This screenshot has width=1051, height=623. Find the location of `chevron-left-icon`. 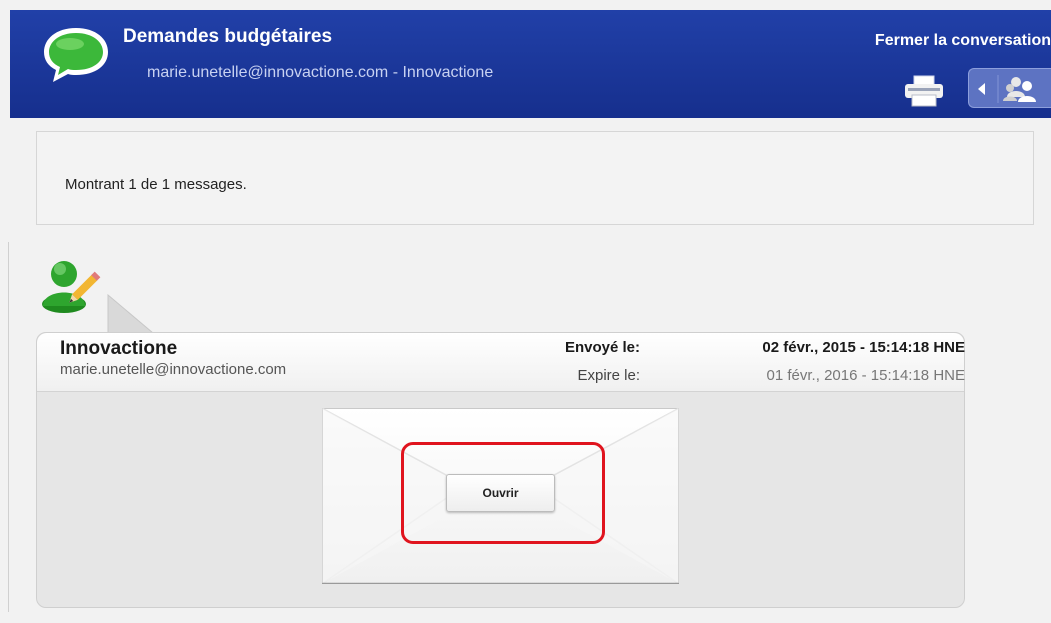

chevron-left-icon is located at coordinates (981, 89).